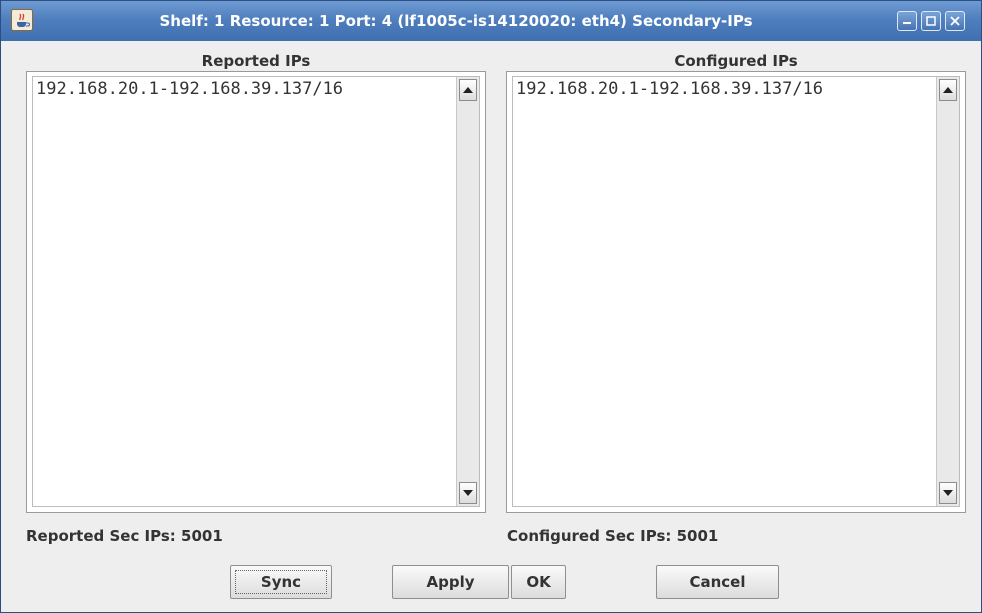 The width and height of the screenshot is (982, 613). What do you see at coordinates (450, 582) in the screenshot?
I see `apply-button: Apply` at bounding box center [450, 582].